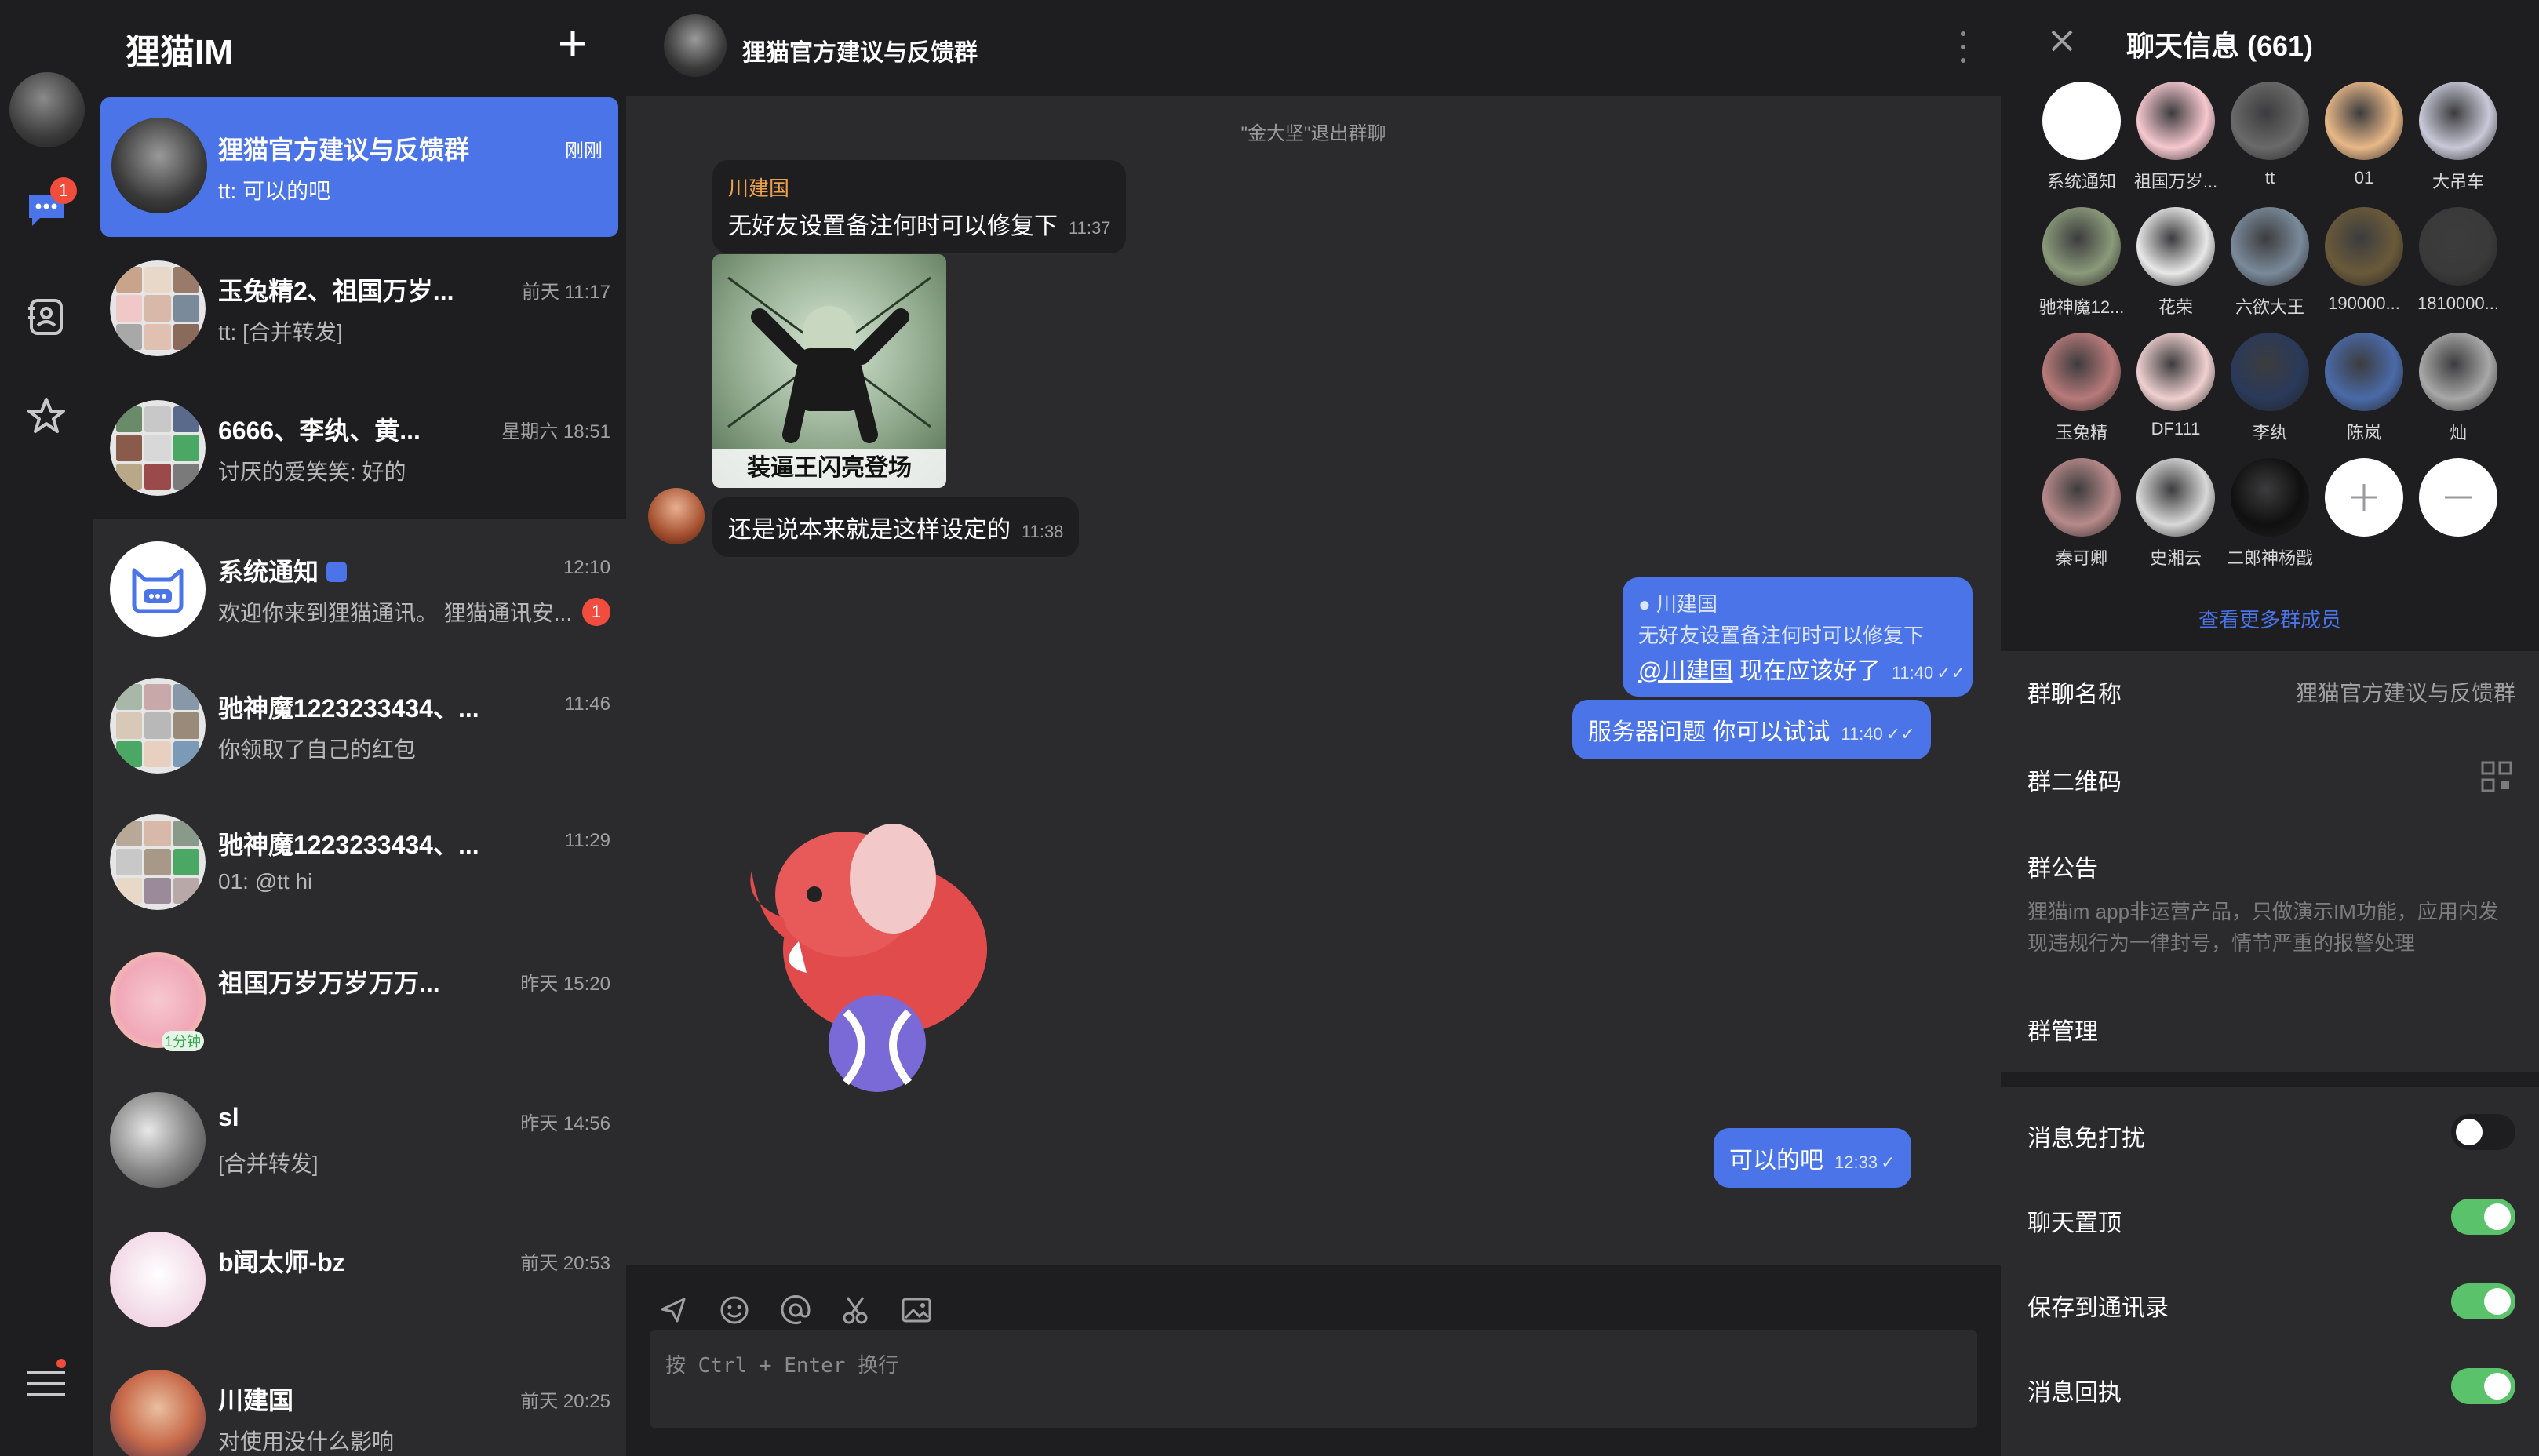 This screenshot has width=2539, height=1456. What do you see at coordinates (46, 210) in the screenshot?
I see `nav-chats` at bounding box center [46, 210].